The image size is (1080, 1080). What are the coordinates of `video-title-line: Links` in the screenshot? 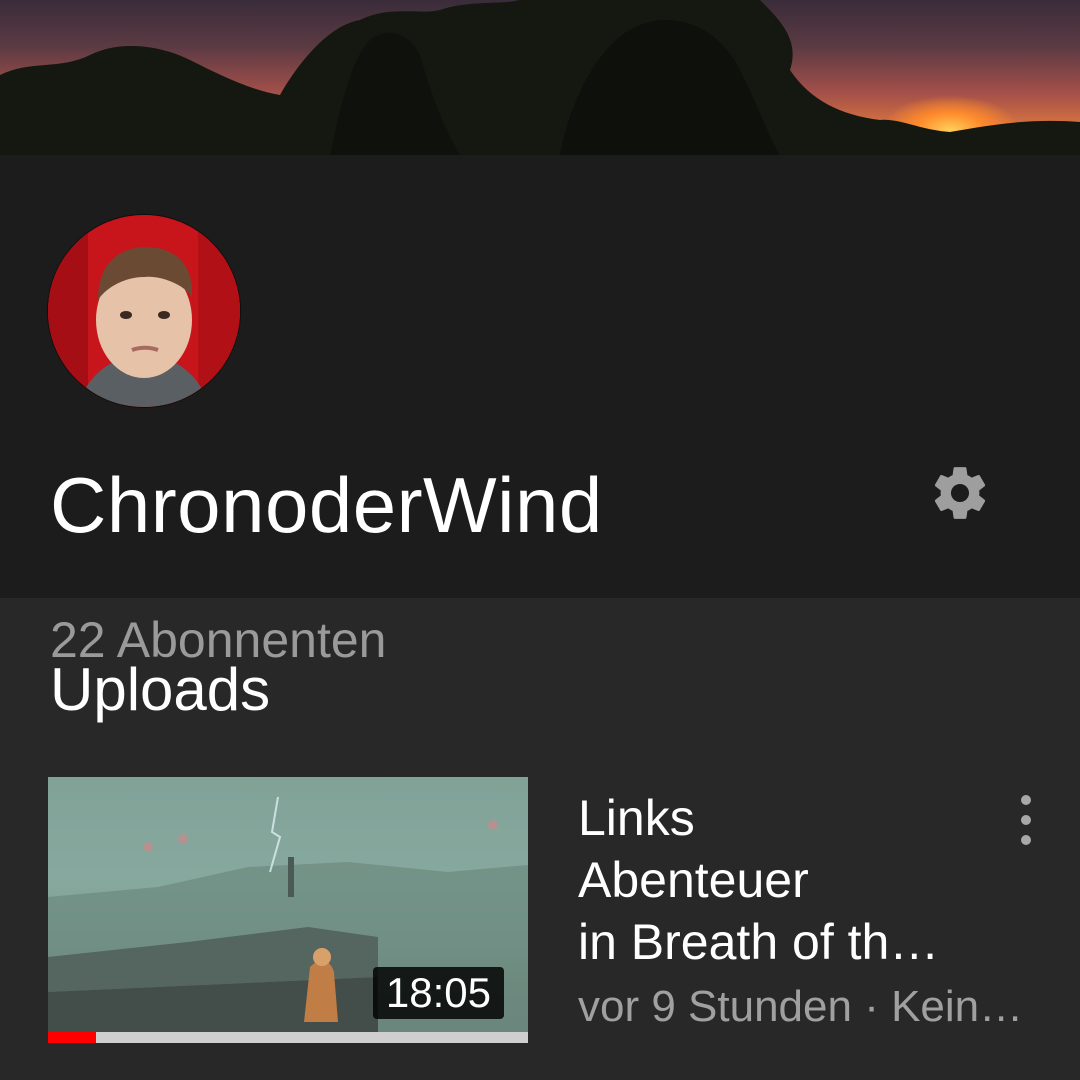 It's located at (636, 818).